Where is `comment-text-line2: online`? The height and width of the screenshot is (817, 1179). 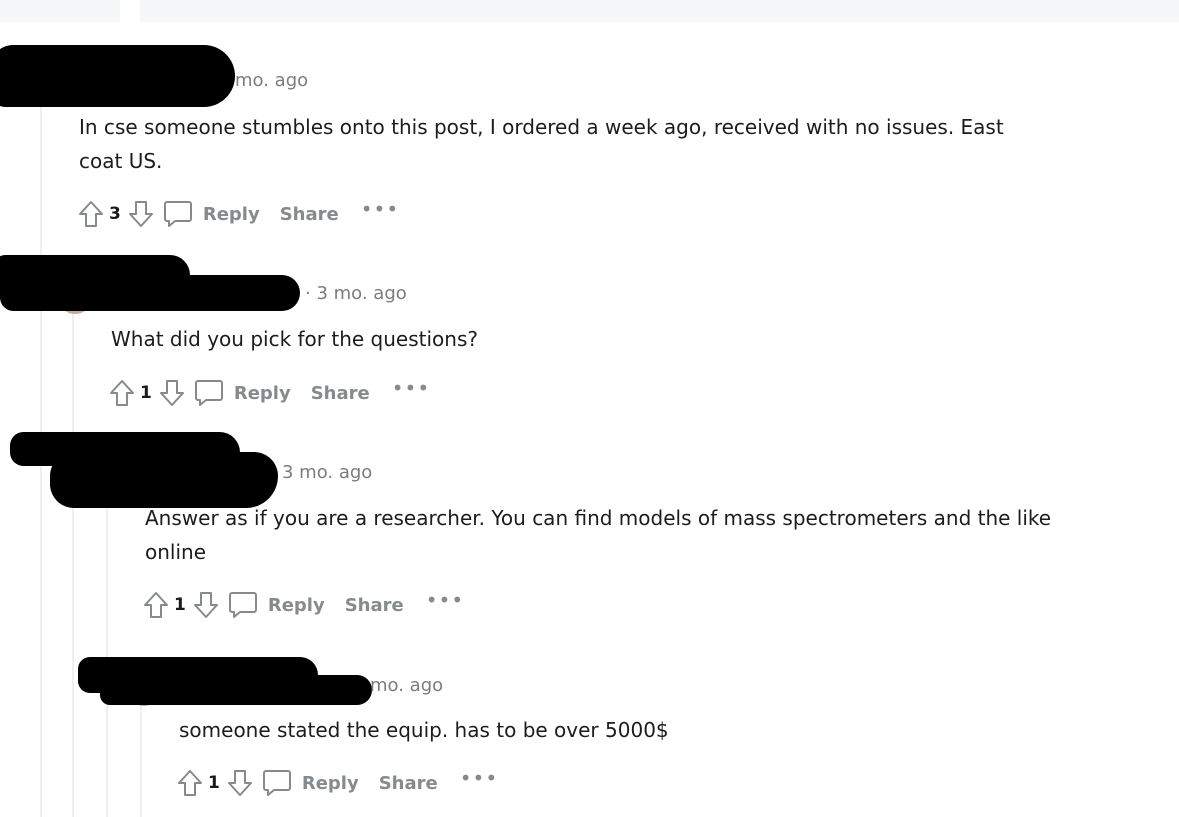 comment-text-line2: online is located at coordinates (176, 552).